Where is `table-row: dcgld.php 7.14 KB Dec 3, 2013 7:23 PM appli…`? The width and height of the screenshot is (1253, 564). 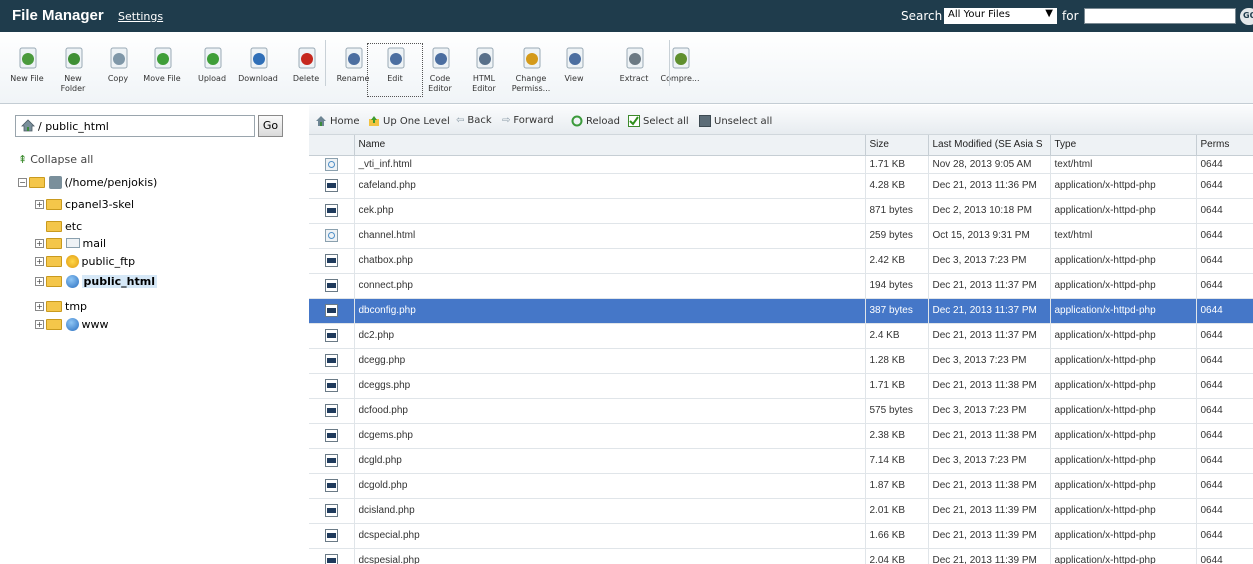
table-row: dcgld.php 7.14 KB Dec 3, 2013 7:23 PM appli… is located at coordinates (781, 461).